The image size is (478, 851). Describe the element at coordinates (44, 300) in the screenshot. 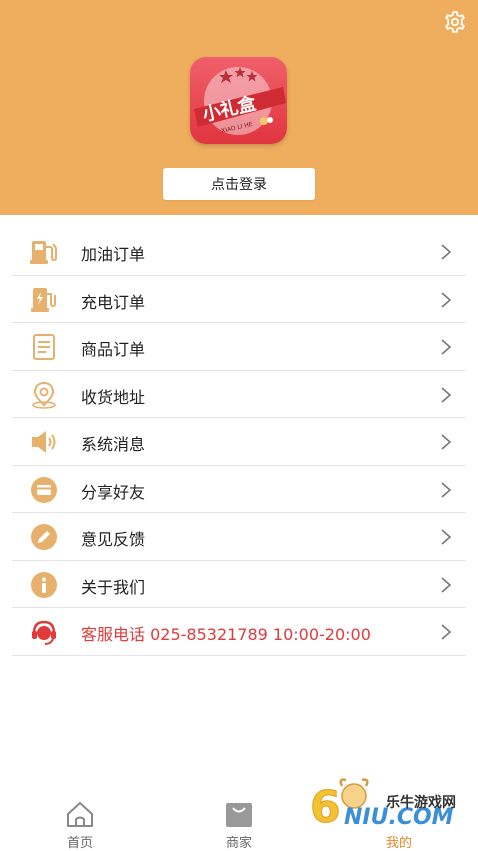

I see `charging-station-icon` at that location.